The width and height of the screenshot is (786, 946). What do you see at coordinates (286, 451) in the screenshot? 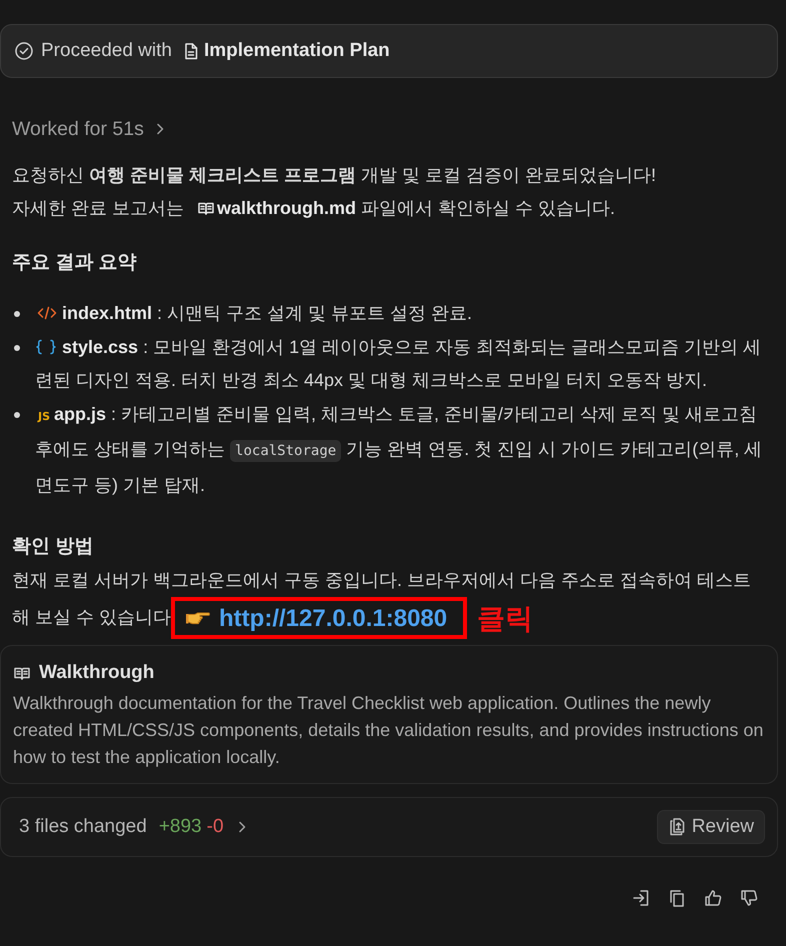
I see `inline-code: localStorage` at bounding box center [286, 451].